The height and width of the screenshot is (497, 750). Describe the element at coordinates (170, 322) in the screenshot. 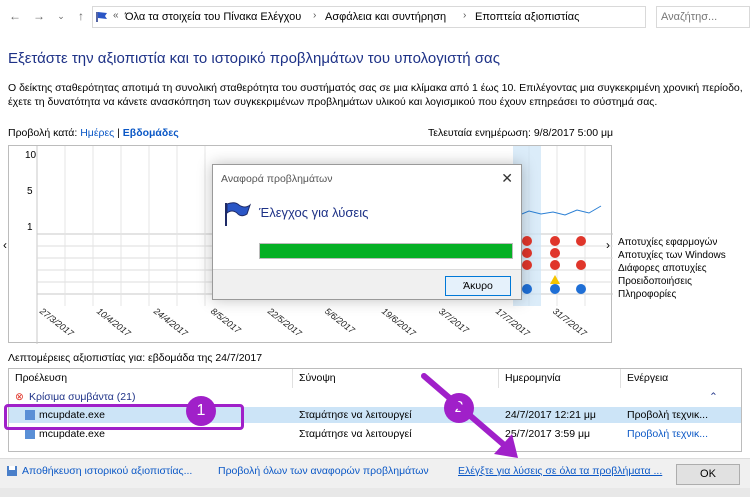

I see `date-tick: 24/4/2017` at that location.